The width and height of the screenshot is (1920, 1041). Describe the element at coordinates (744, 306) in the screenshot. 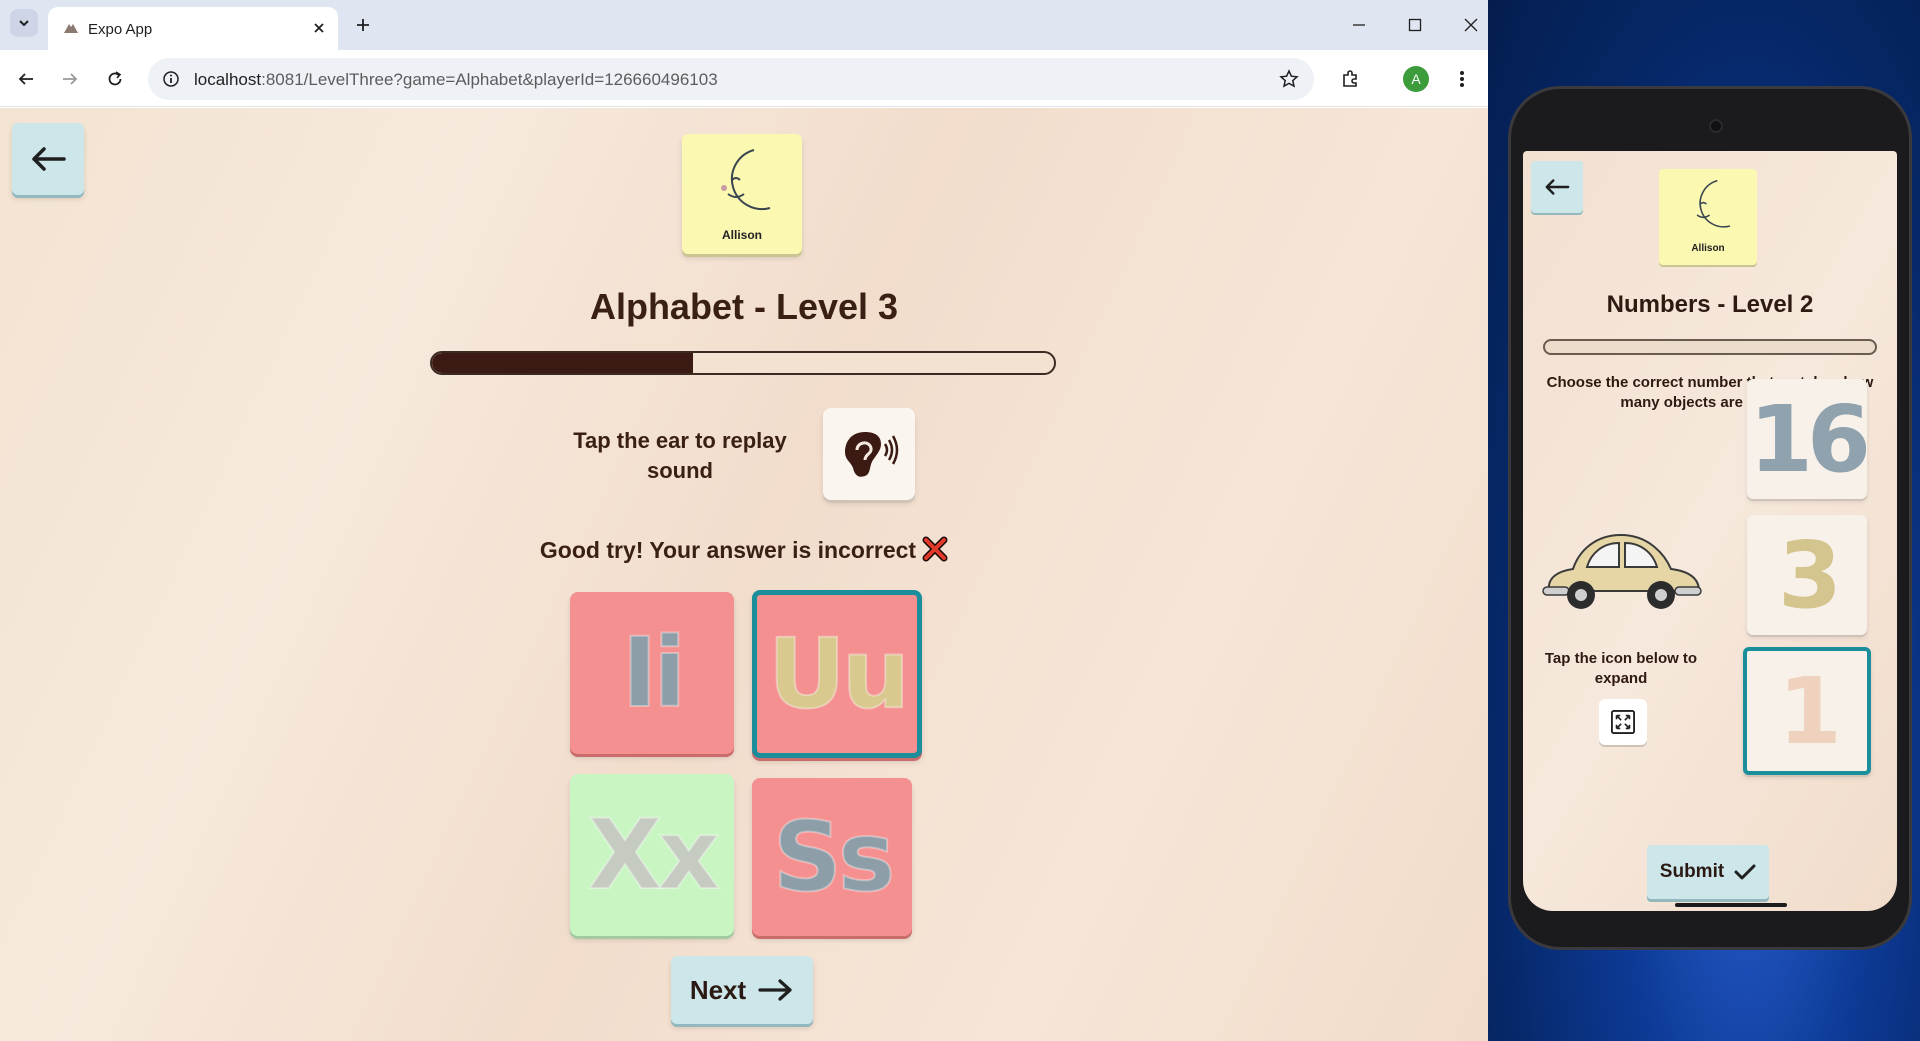

I see `level-title: Alphabet - Level 3` at that location.